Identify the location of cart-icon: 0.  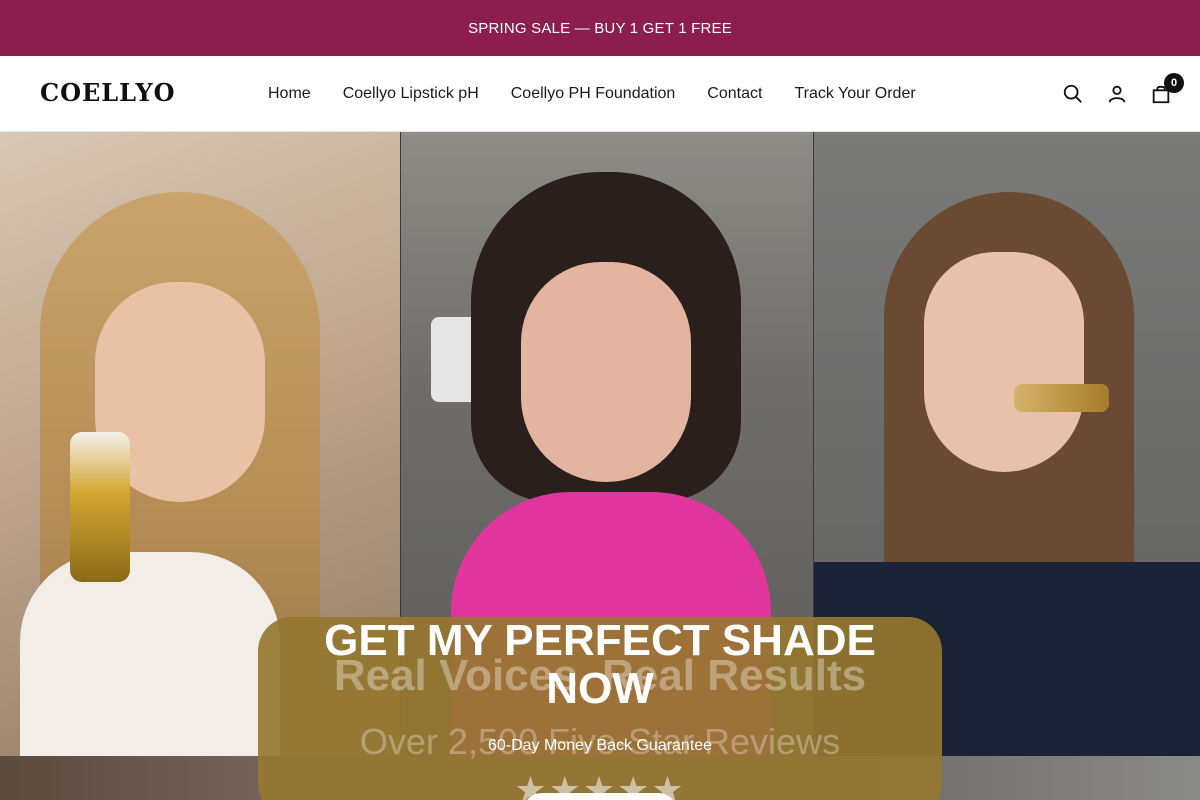
(1167, 89).